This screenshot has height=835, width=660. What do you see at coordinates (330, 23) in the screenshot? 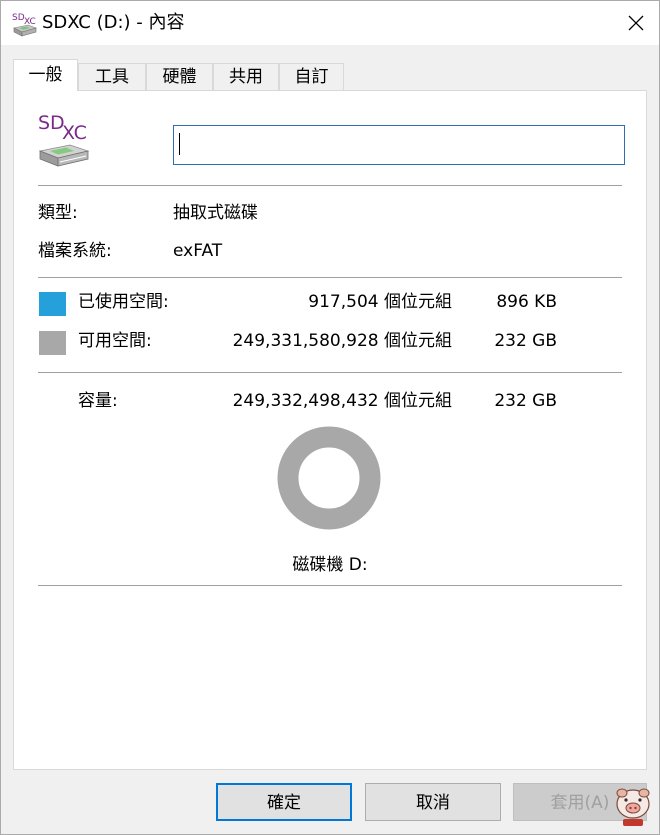
I see `title-bar: SD XC SDXC (D:) - 內容` at bounding box center [330, 23].